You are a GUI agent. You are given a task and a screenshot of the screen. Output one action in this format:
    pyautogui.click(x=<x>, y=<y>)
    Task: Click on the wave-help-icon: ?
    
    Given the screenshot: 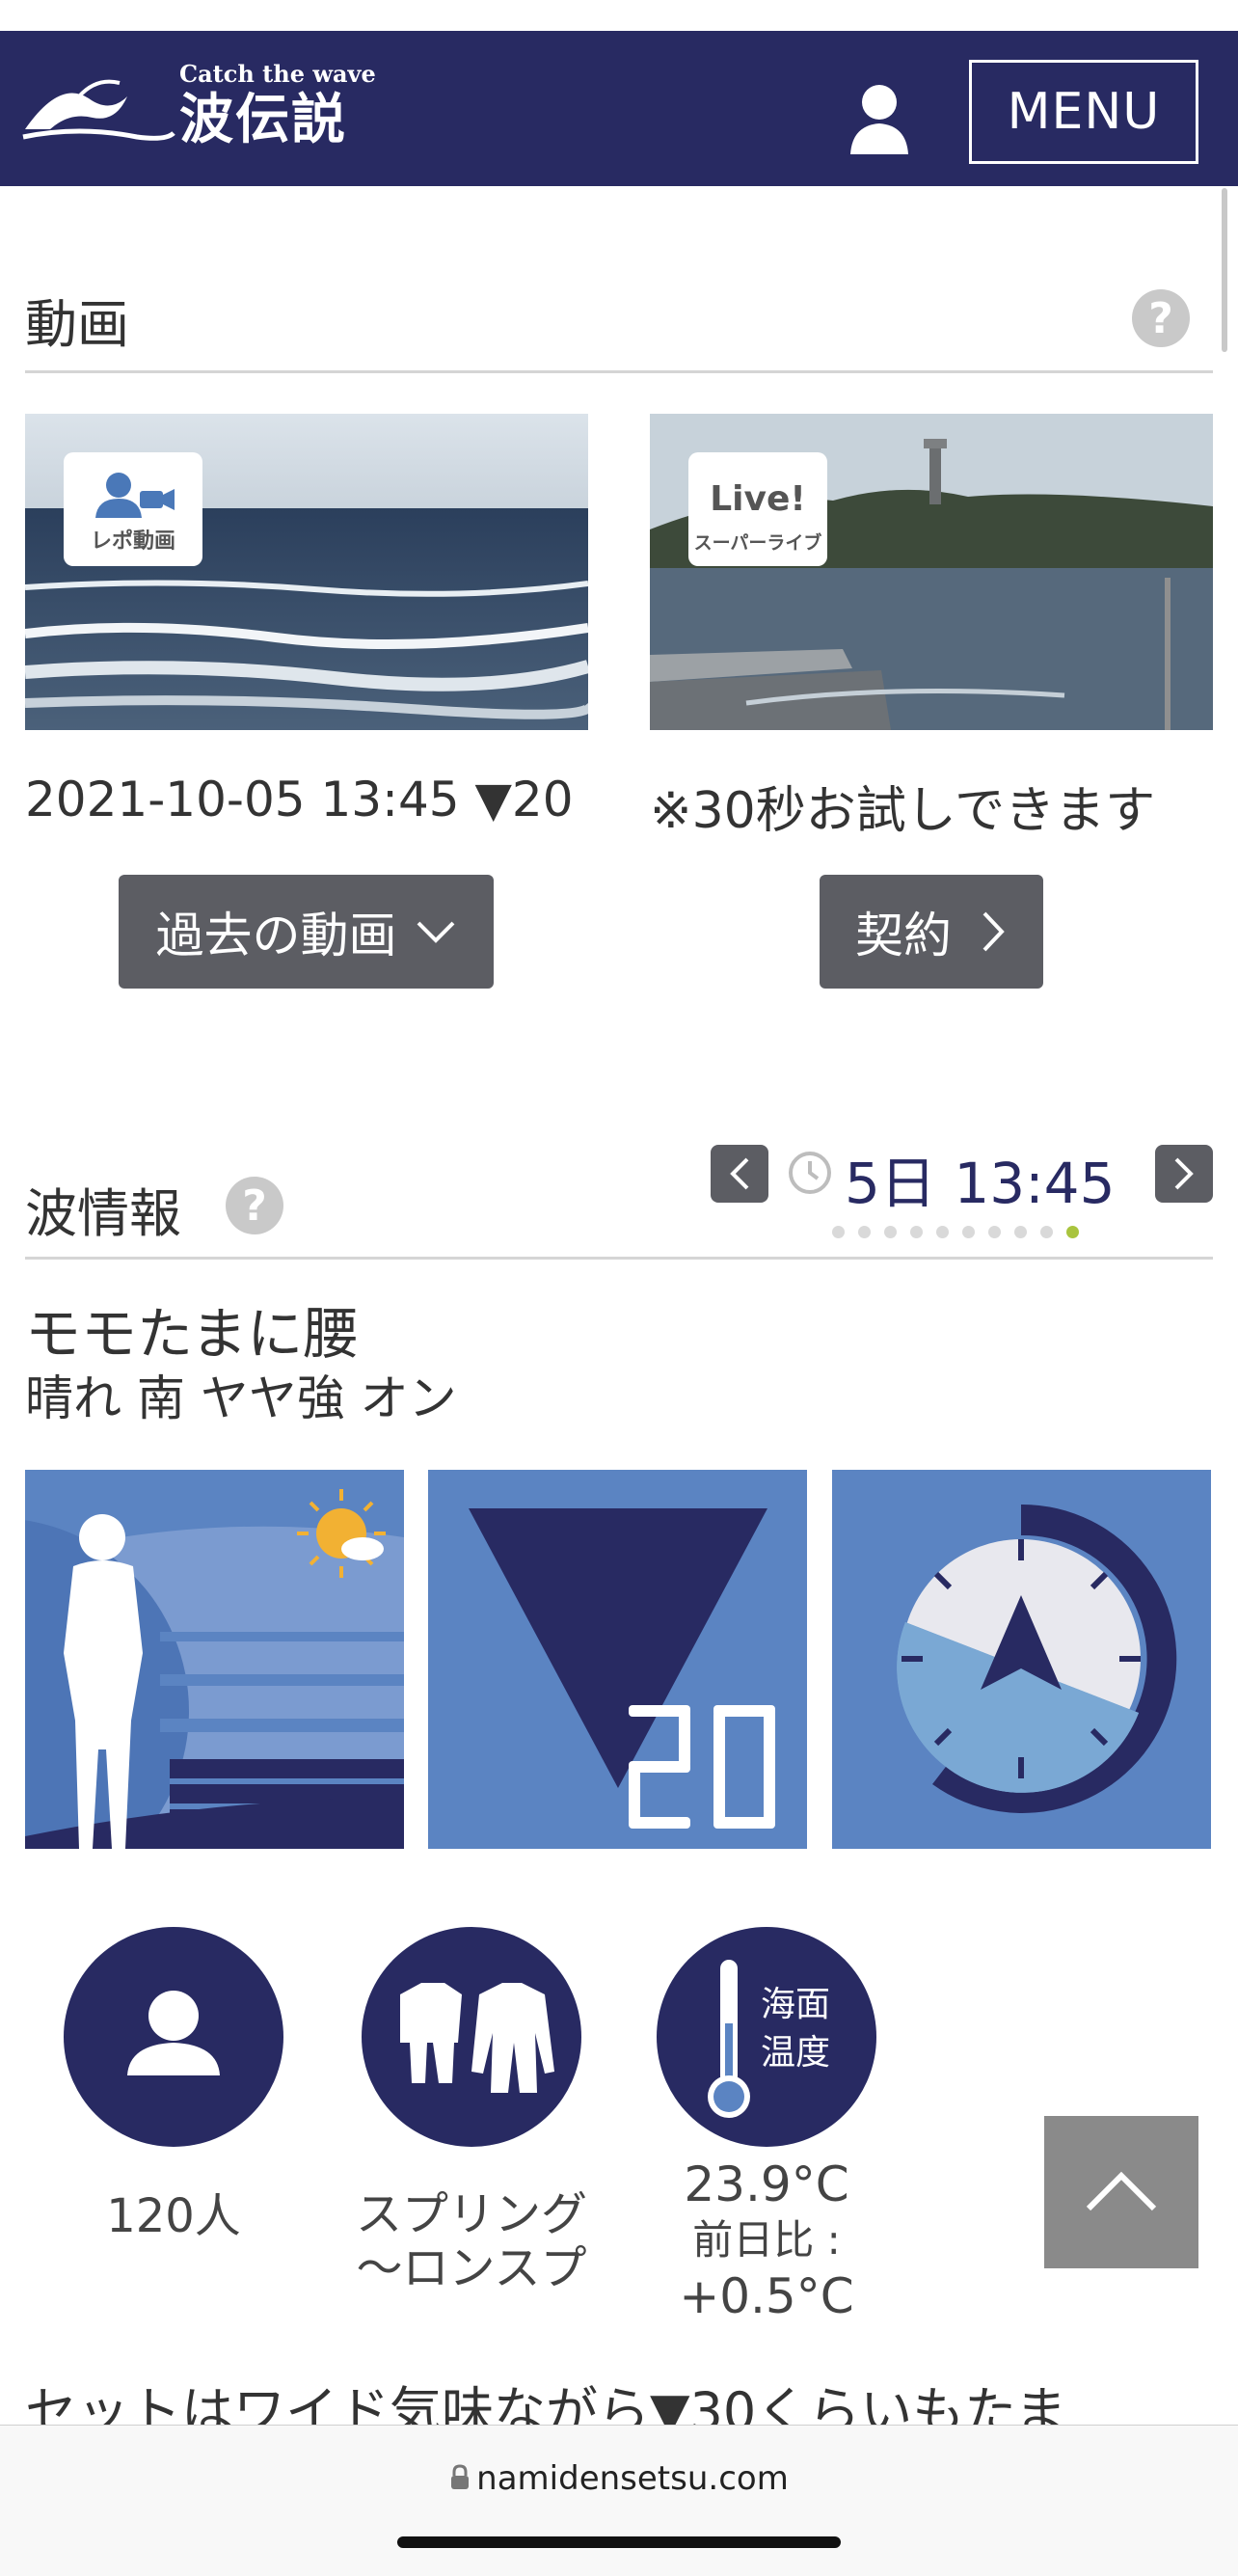 What is the action you would take?
    pyautogui.click(x=254, y=1205)
    